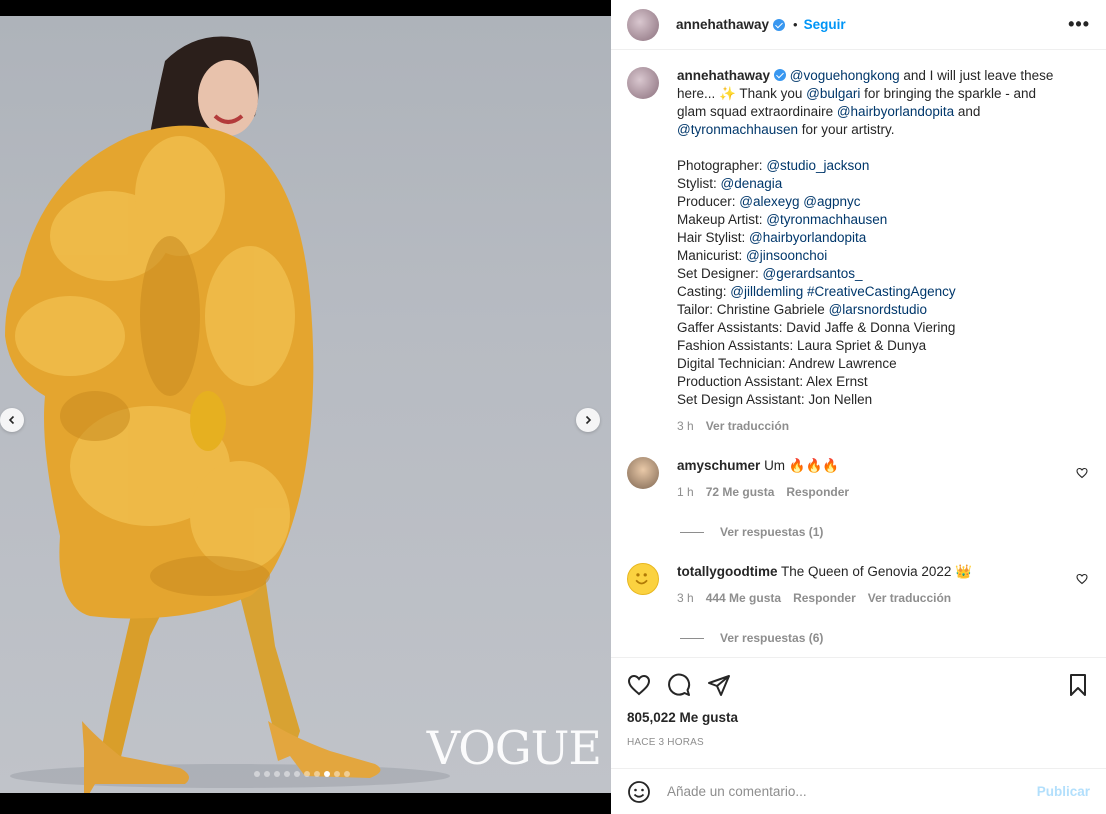 The image size is (1106, 814). I want to click on caption-fragment: for bringing the sparkle - and, so click(948, 93).